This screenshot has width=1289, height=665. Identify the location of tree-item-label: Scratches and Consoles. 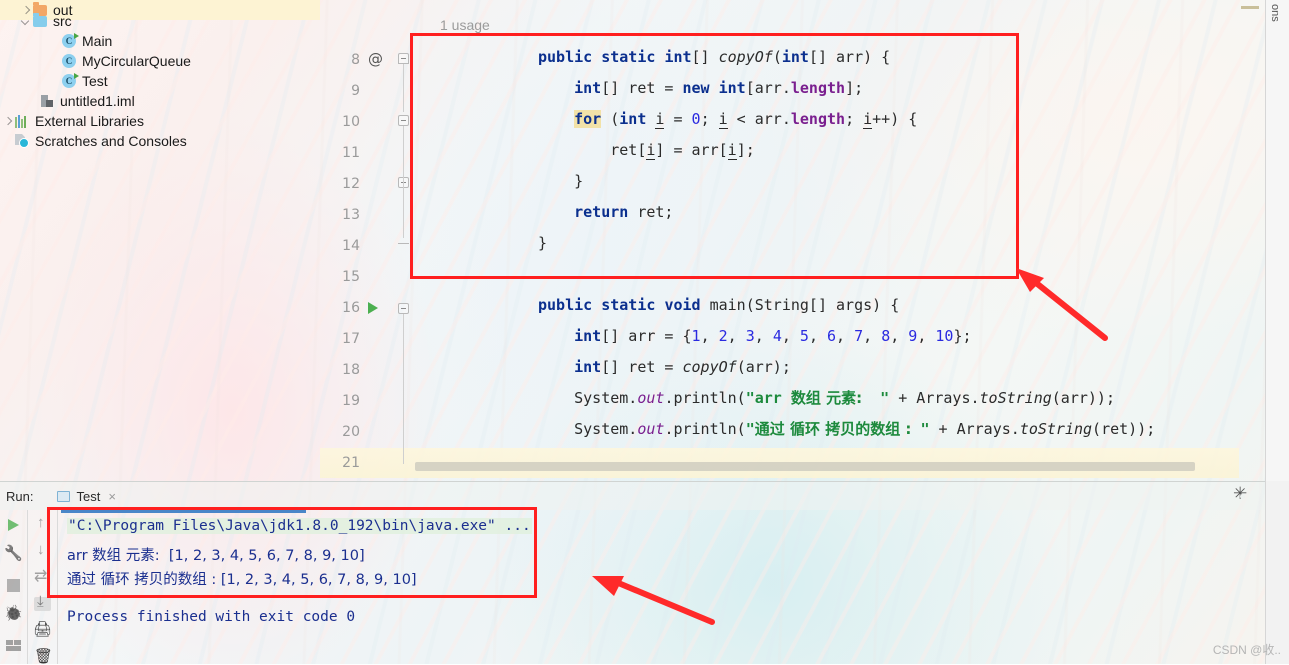
(111, 141).